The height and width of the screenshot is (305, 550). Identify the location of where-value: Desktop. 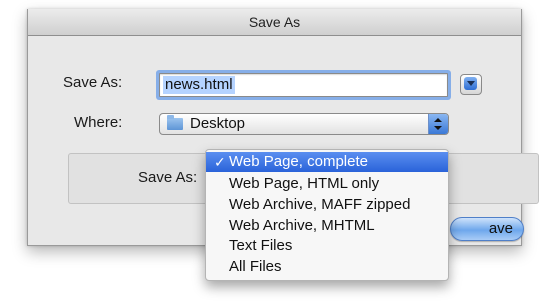
(218, 123).